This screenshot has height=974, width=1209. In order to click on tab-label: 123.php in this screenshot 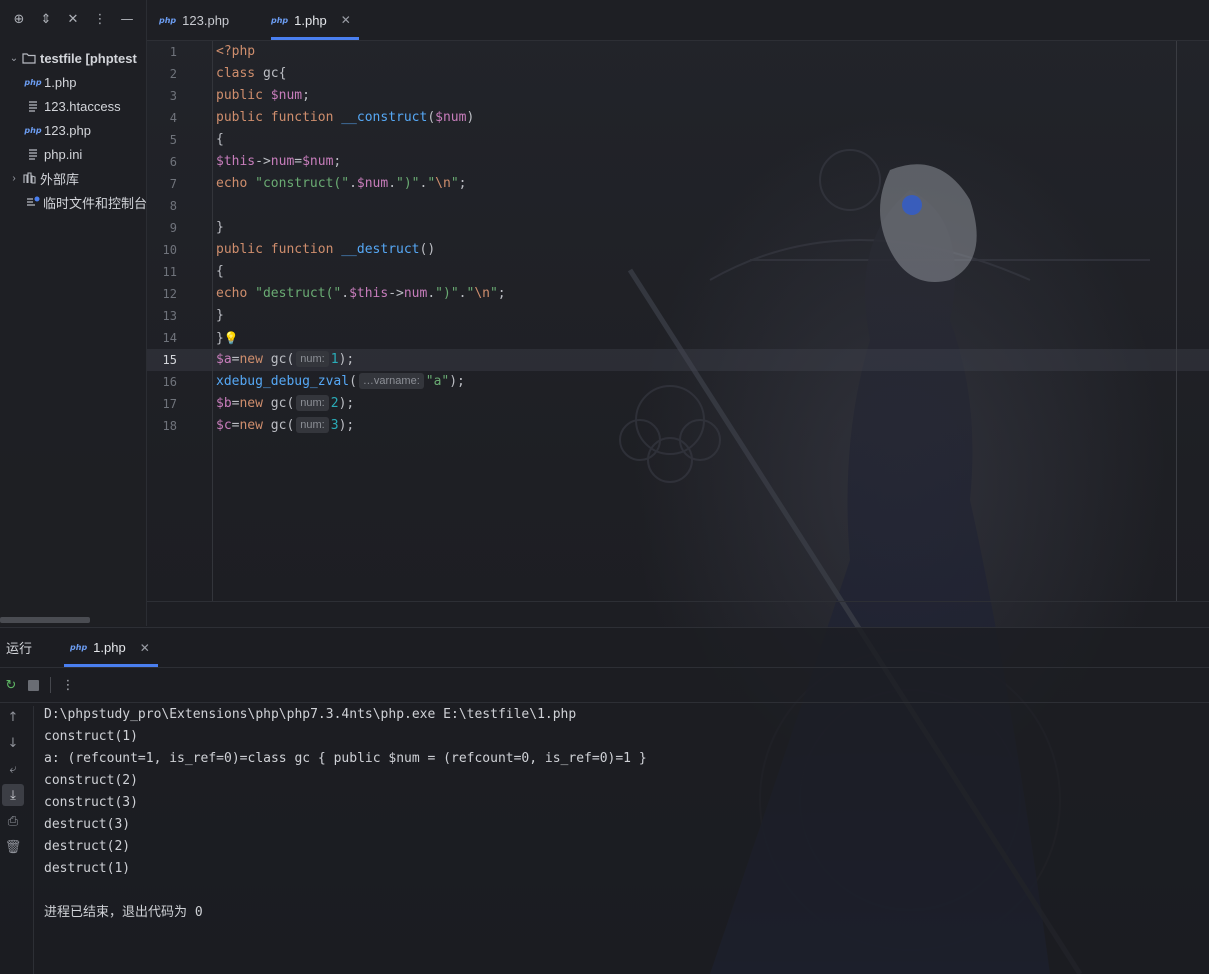, I will do `click(206, 20)`.